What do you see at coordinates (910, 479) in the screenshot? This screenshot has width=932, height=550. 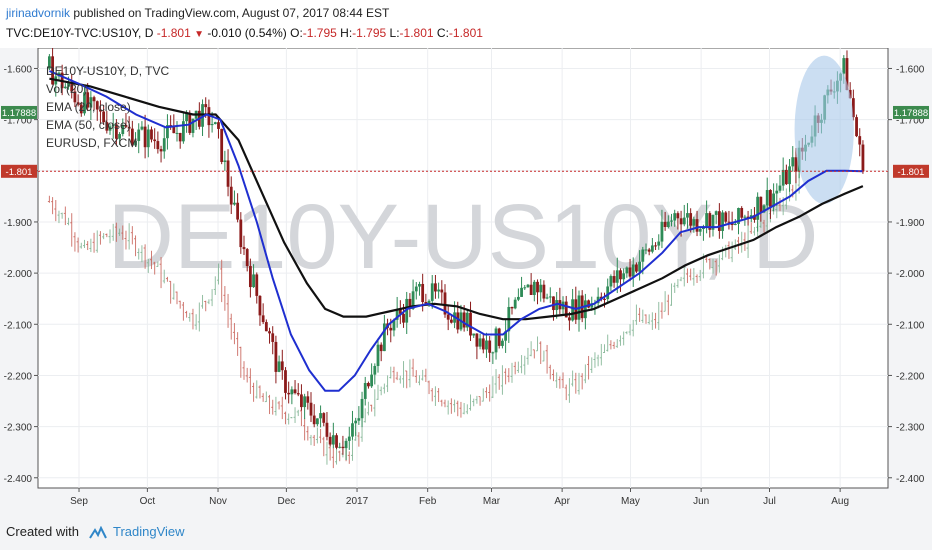 I see `y-tick-label: -2.400` at bounding box center [910, 479].